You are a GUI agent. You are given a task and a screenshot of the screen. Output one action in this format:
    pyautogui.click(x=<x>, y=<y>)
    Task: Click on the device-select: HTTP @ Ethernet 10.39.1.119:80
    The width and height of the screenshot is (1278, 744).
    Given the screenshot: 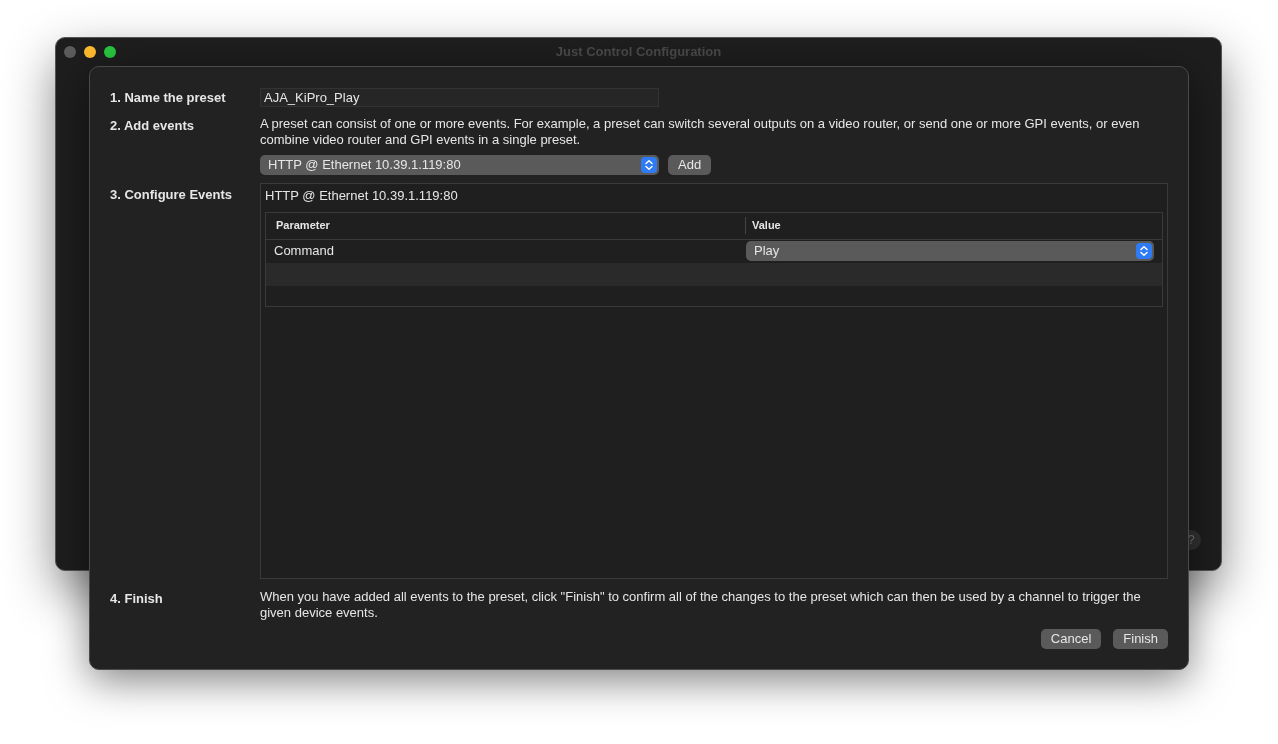 What is the action you would take?
    pyautogui.click(x=459, y=164)
    